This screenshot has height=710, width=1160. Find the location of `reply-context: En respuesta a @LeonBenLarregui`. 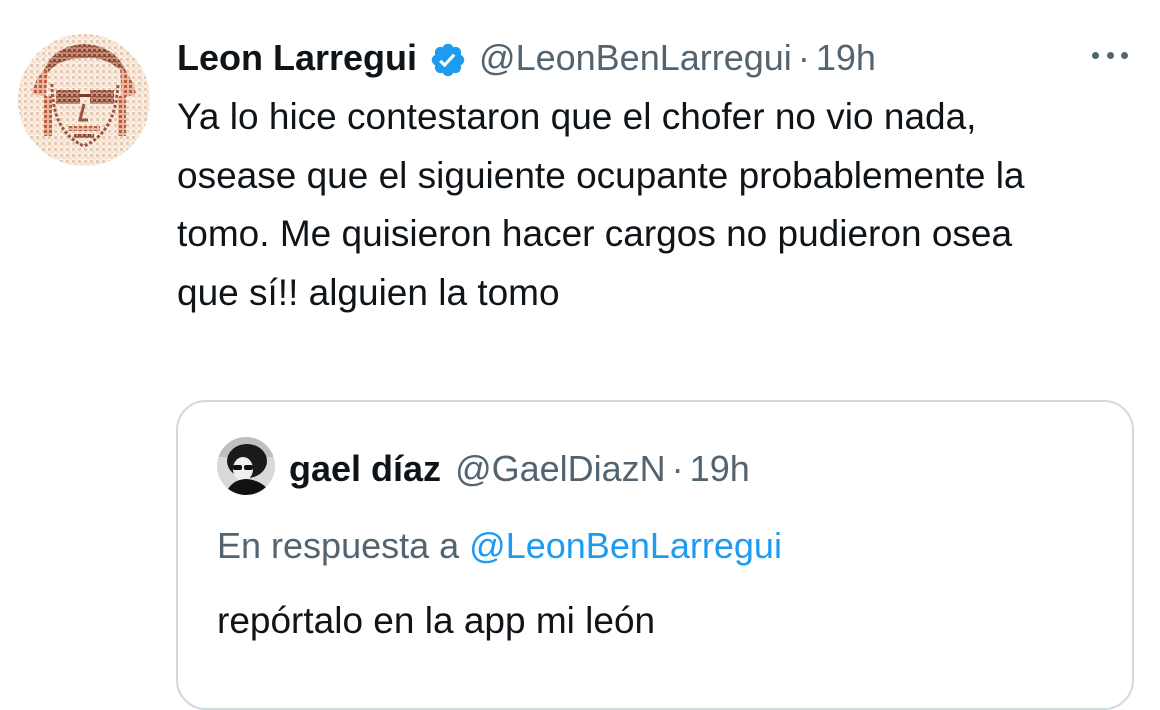

reply-context: En respuesta a @LeonBenLarregui is located at coordinates (499, 546).